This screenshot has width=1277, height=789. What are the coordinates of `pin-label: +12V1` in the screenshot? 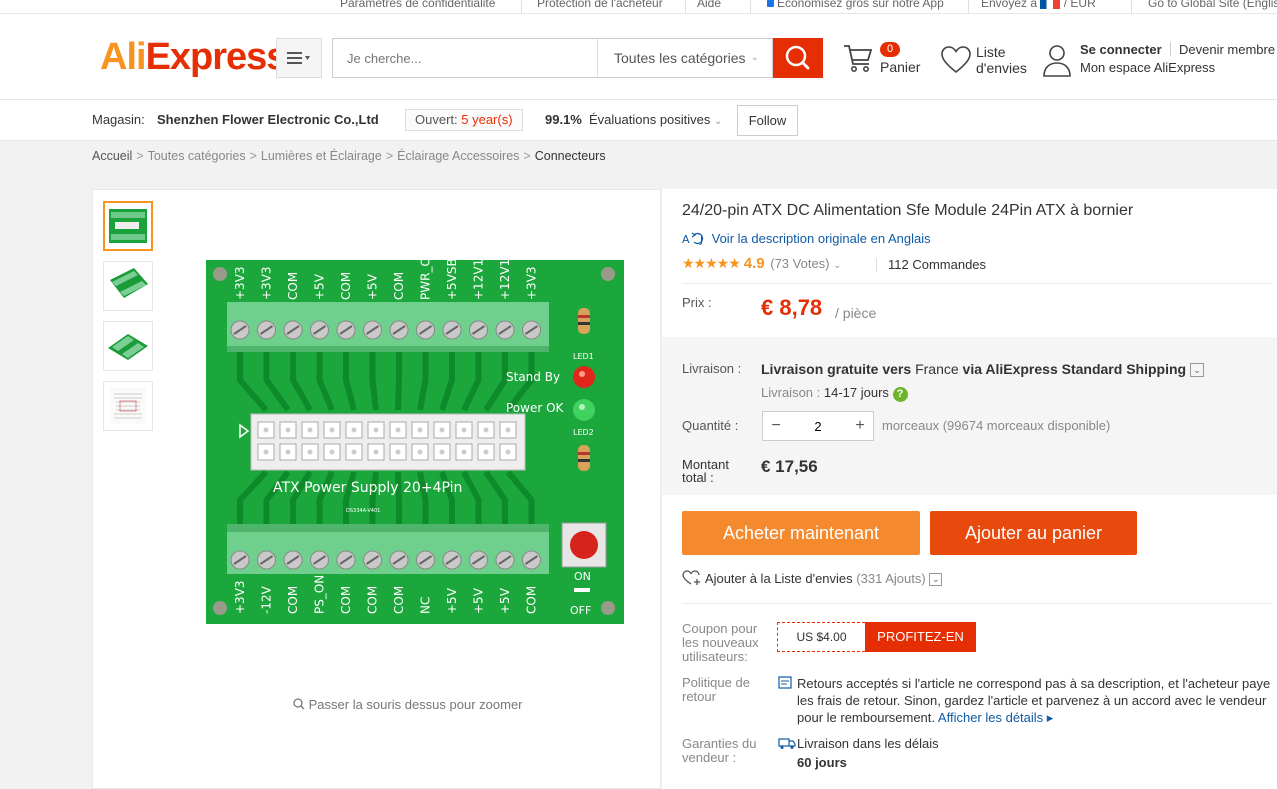 It's located at (505, 280).